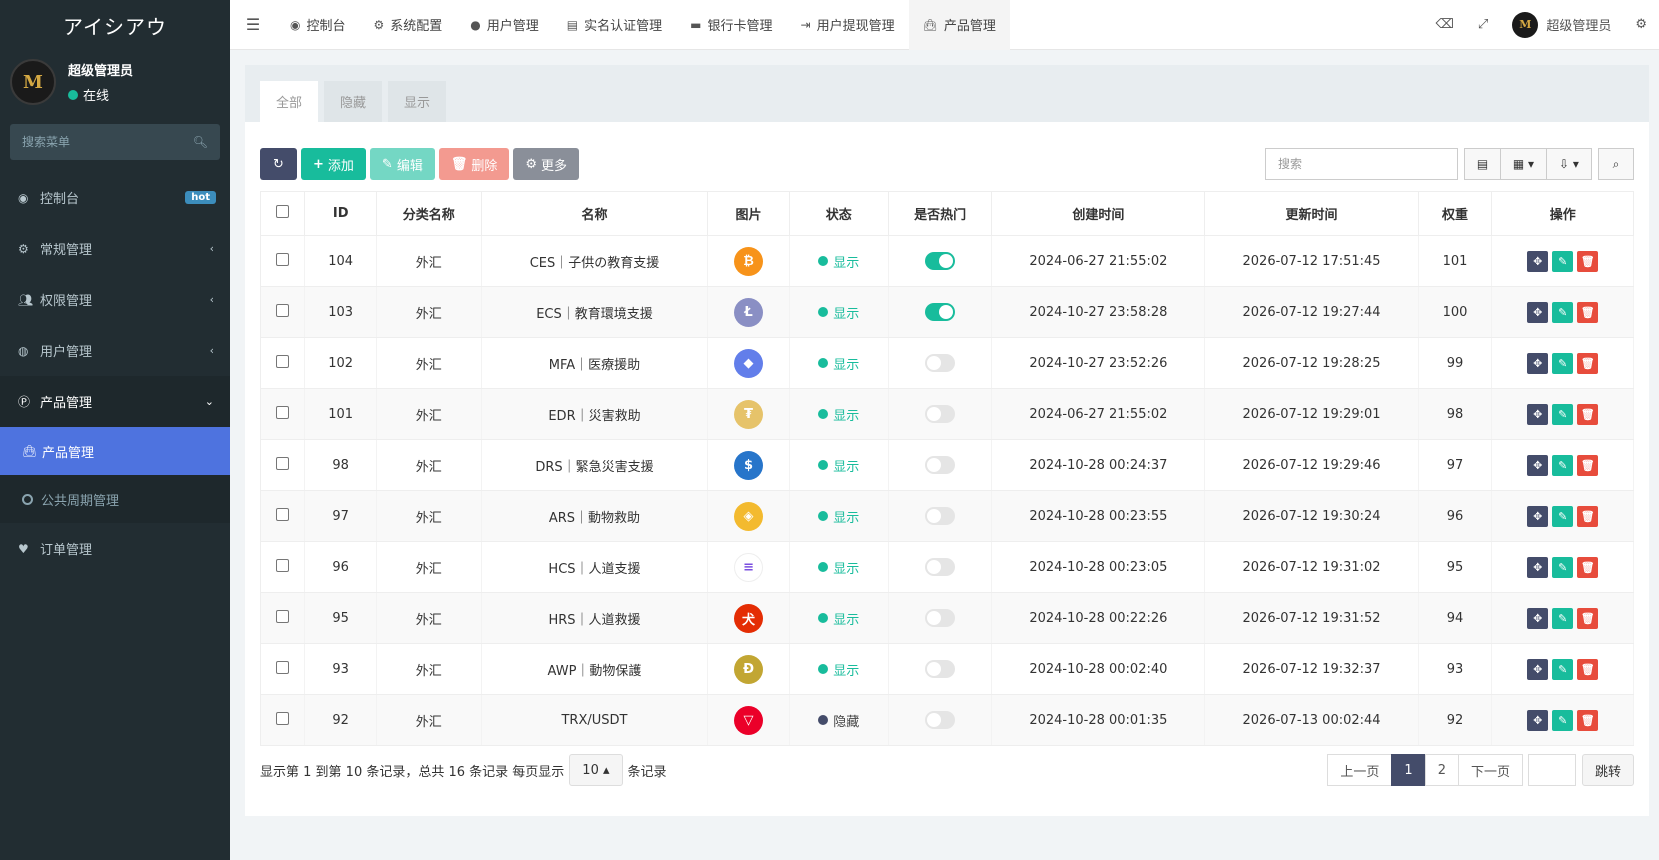 The width and height of the screenshot is (1659, 860). What do you see at coordinates (1360, 770) in the screenshot?
I see `prev-page-button: 上一页` at bounding box center [1360, 770].